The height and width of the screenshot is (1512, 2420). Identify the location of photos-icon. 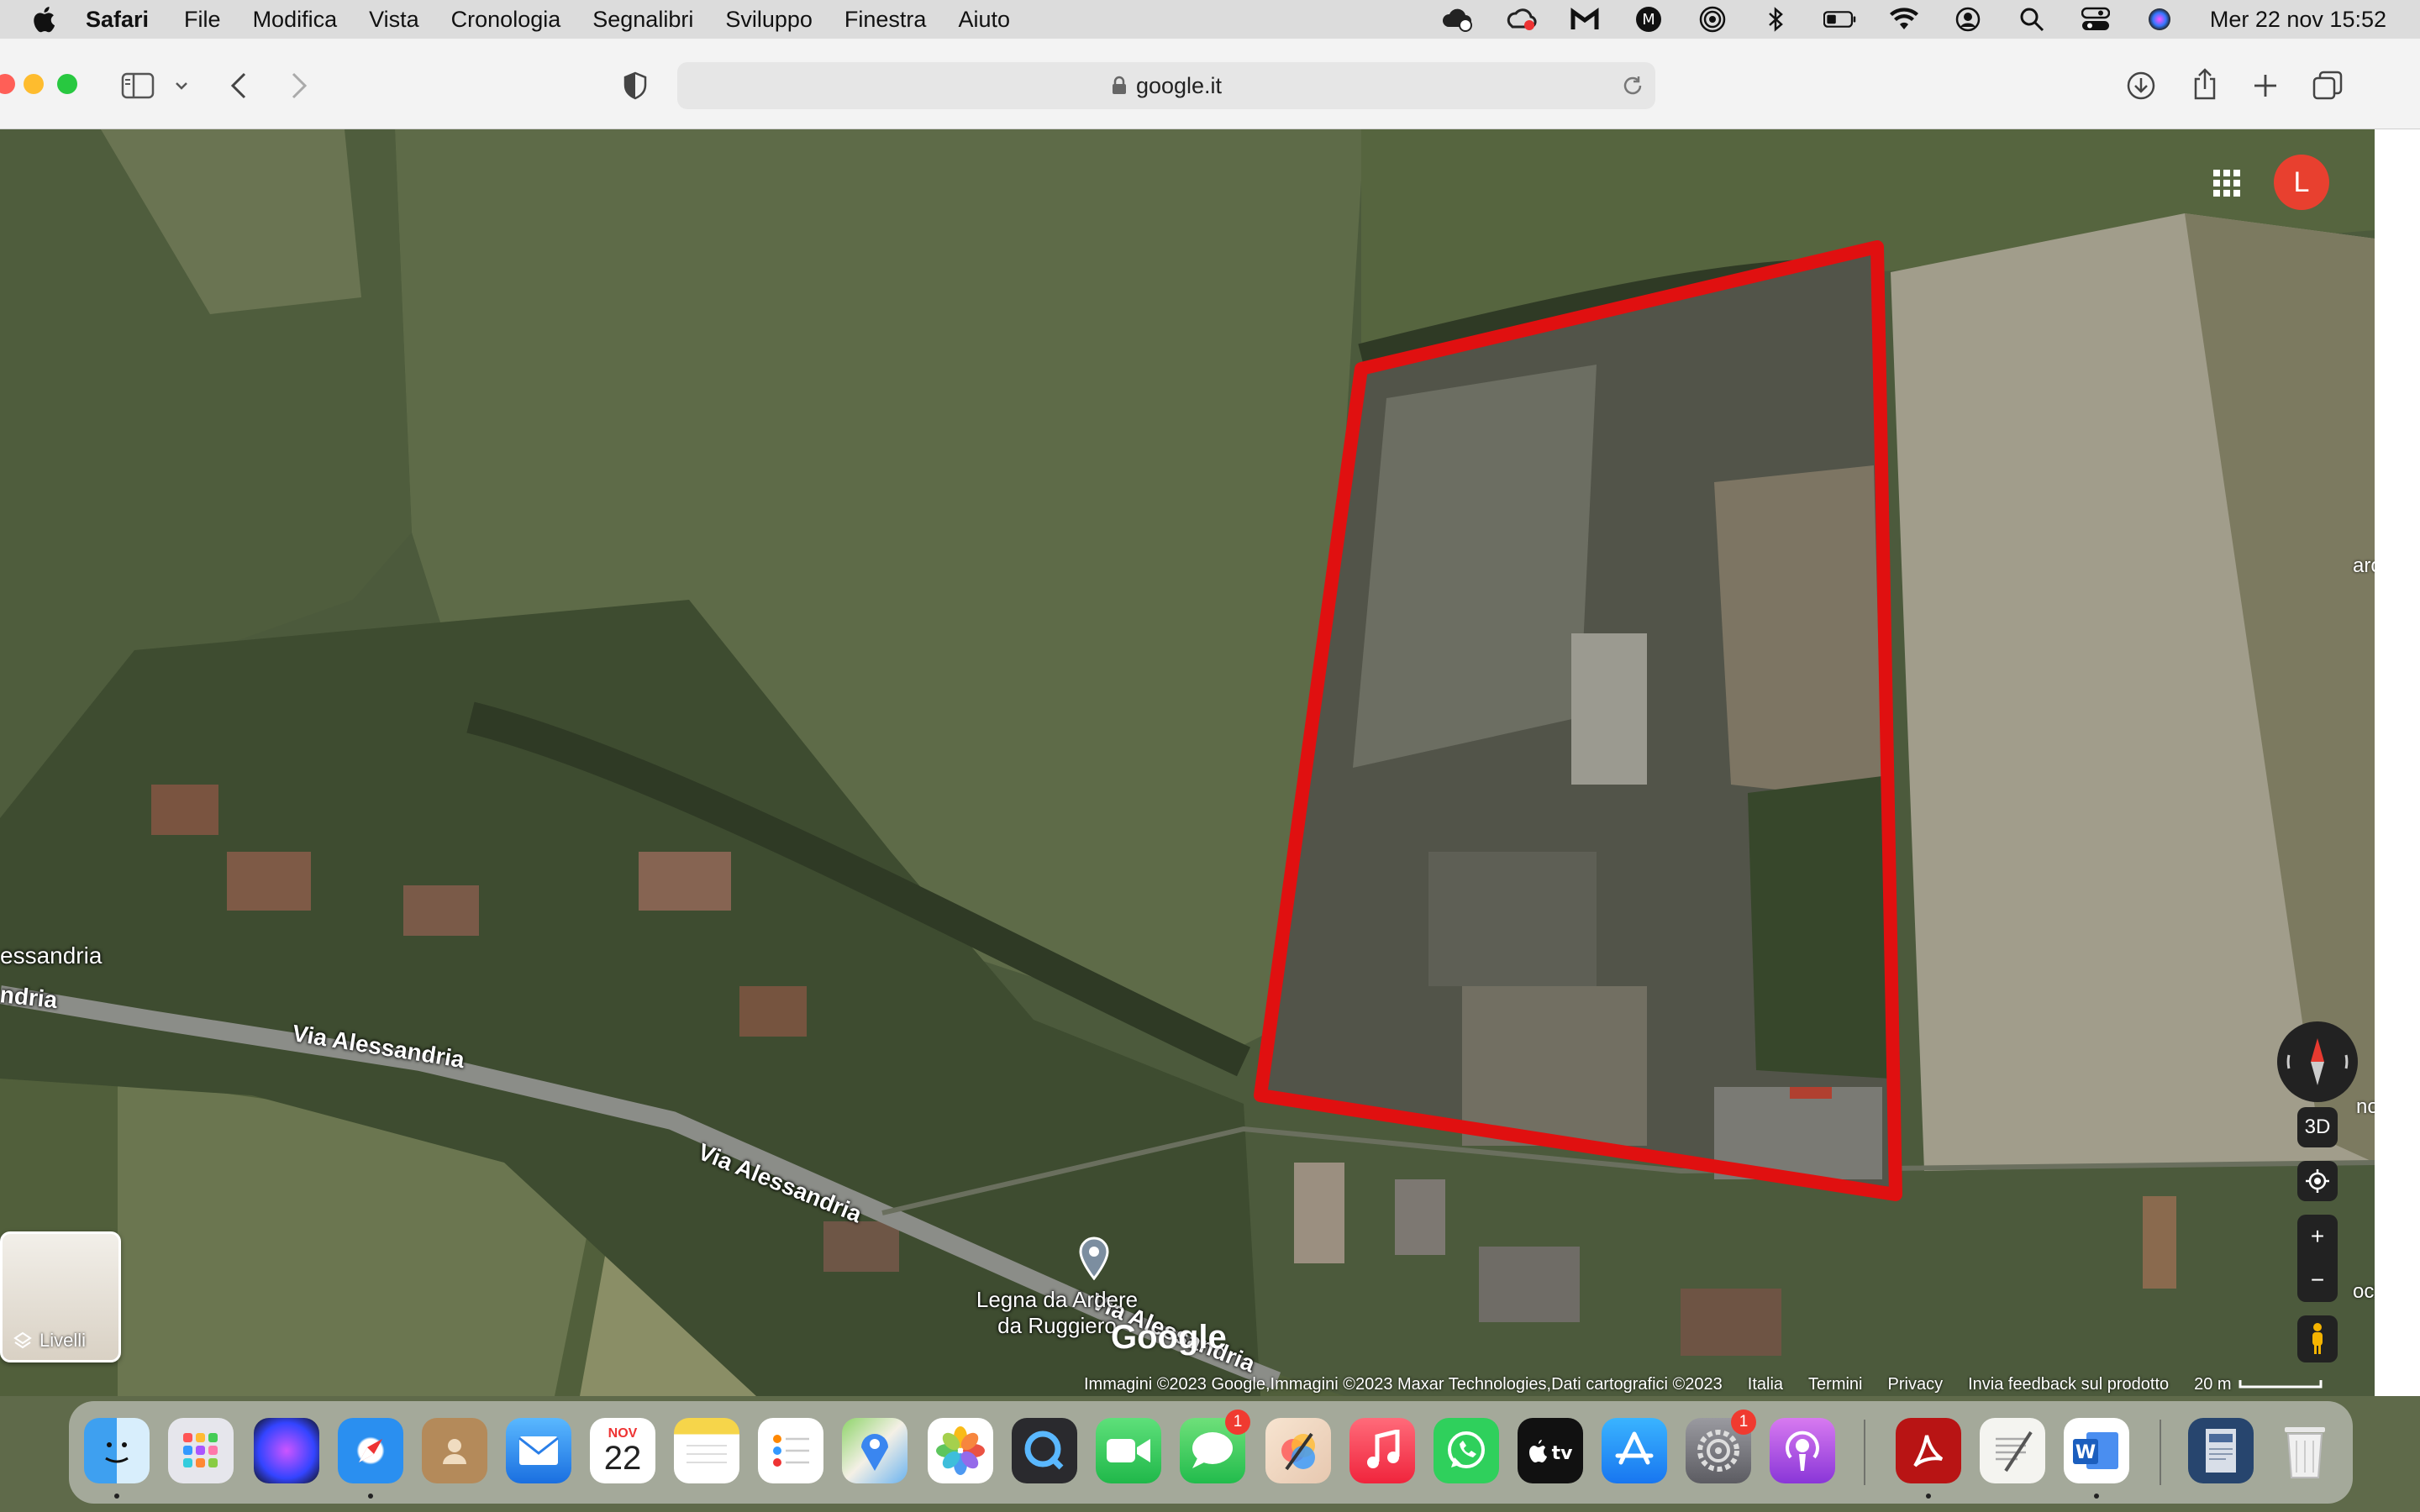
(961, 1450).